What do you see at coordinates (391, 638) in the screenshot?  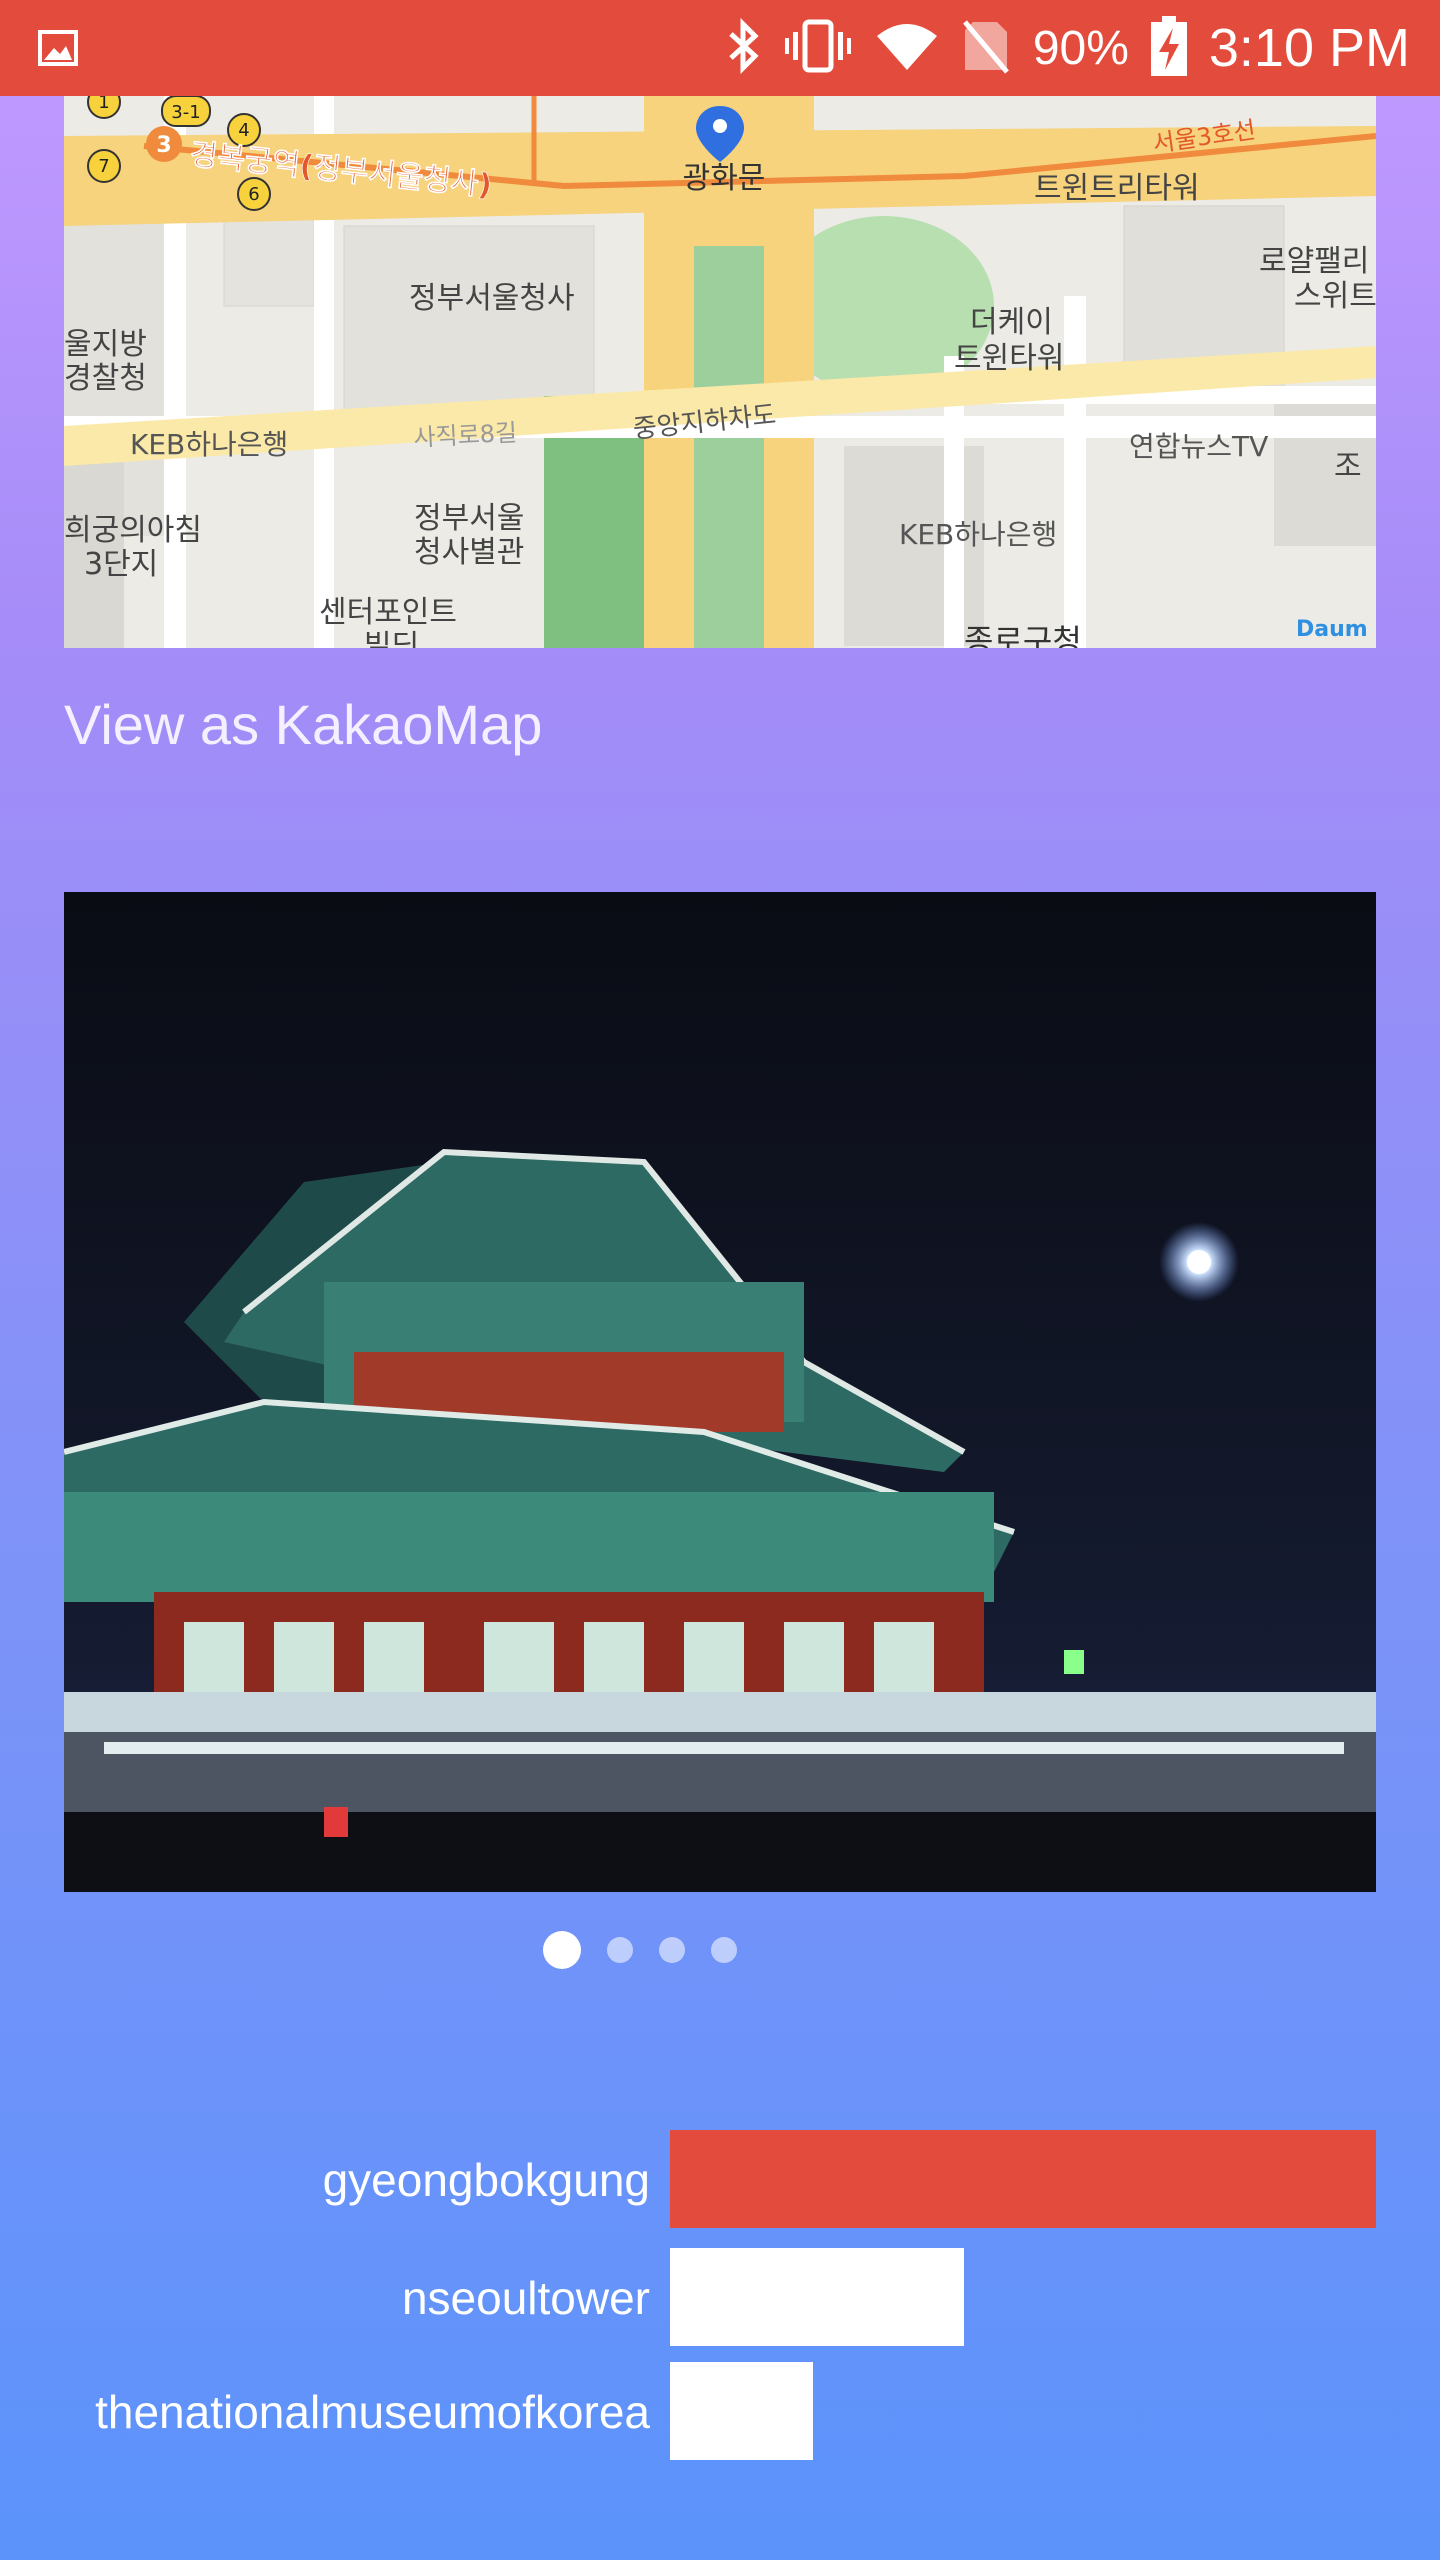 I see `map-label: 빌딩` at bounding box center [391, 638].